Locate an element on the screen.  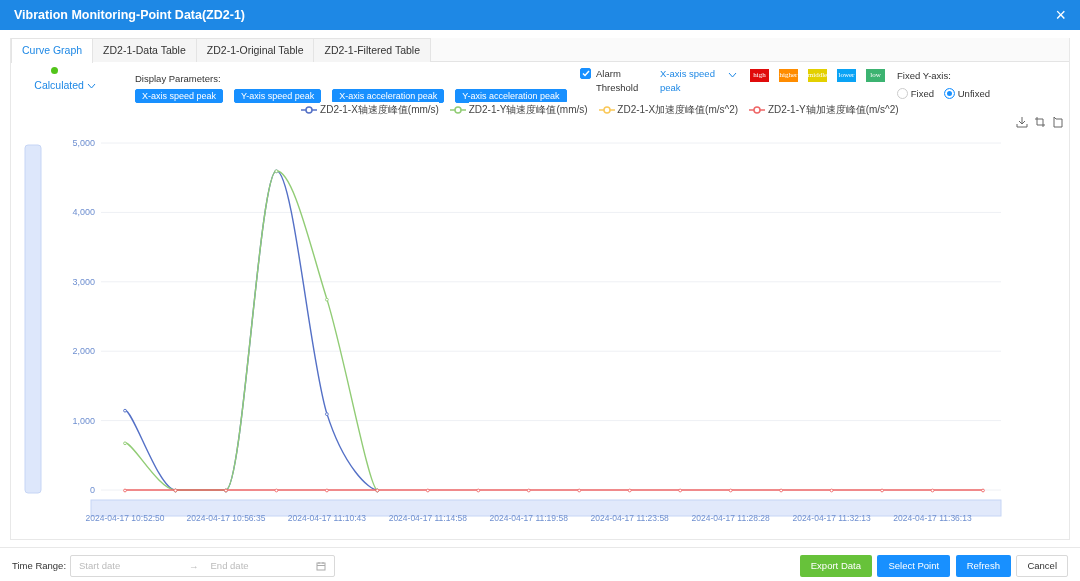
x-axis-label: 2024-04-17 11:28:28 is located at coordinates (730, 518).